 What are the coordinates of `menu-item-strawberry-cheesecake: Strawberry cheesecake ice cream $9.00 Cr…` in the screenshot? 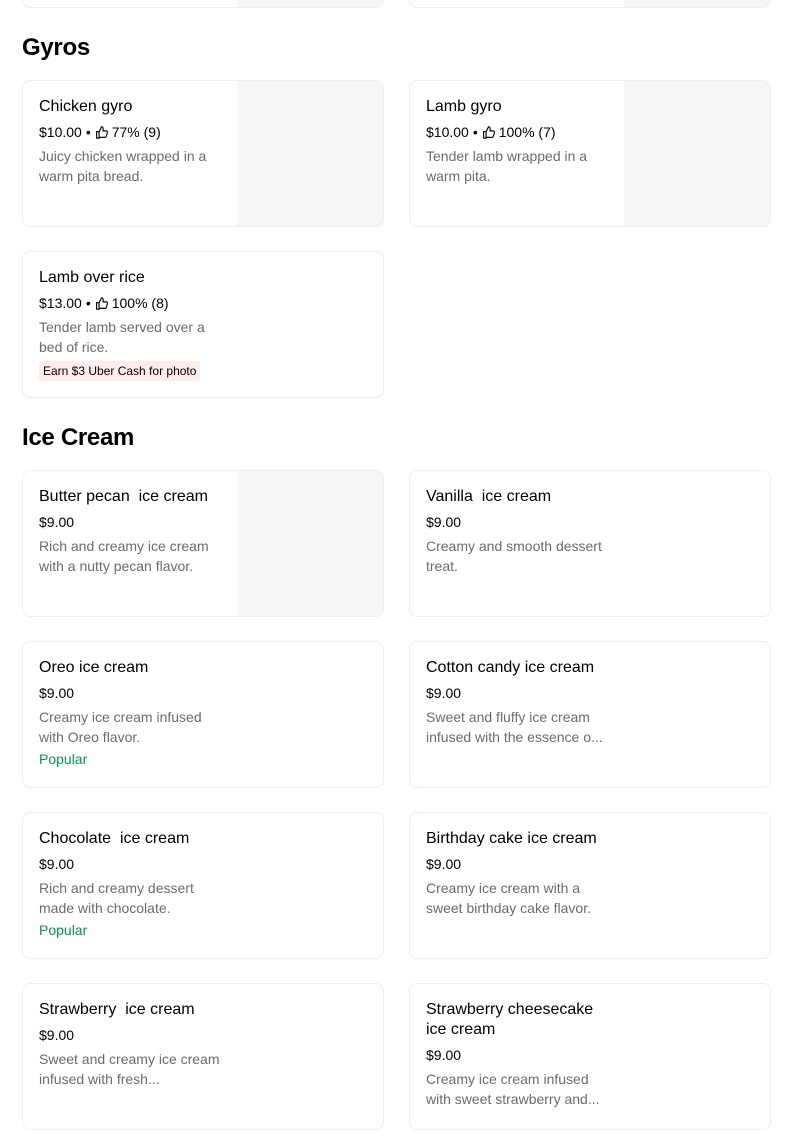 It's located at (590, 1056).